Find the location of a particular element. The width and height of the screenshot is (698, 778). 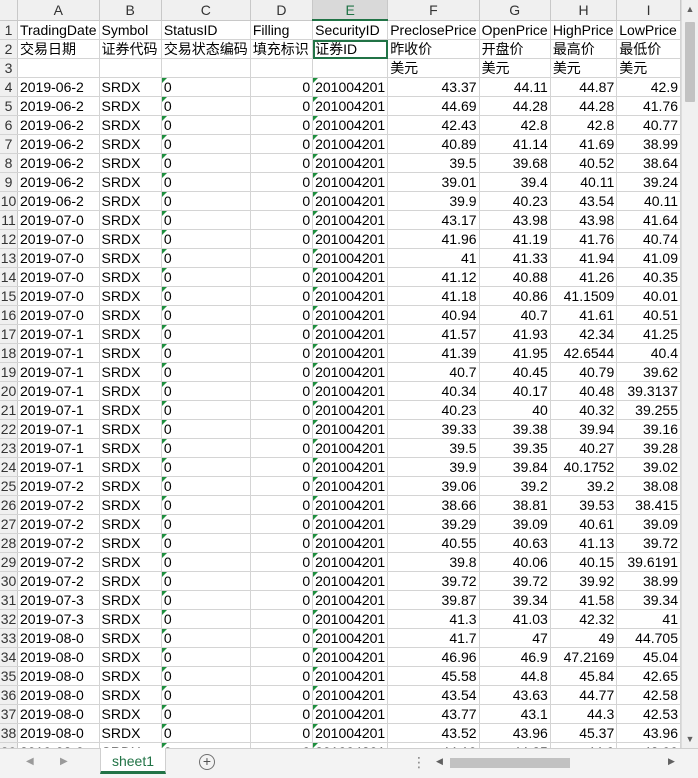

cell-date: 2019-07-2 is located at coordinates (58, 543).